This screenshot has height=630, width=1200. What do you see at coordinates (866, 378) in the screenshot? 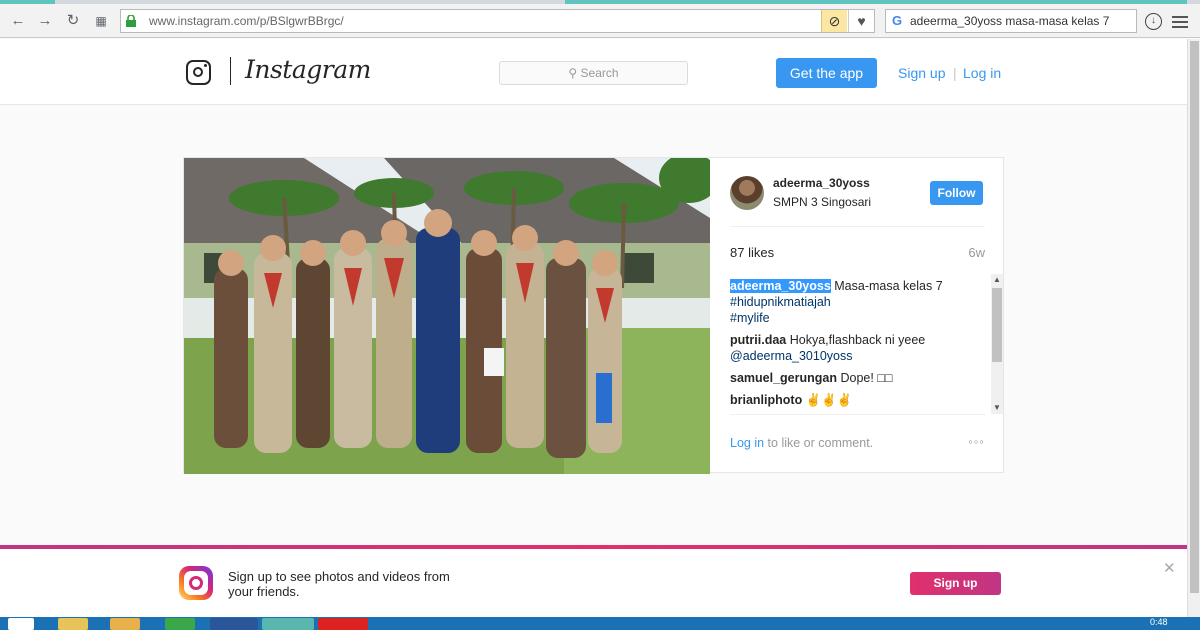
I see `comment-text: Dope! □□` at bounding box center [866, 378].